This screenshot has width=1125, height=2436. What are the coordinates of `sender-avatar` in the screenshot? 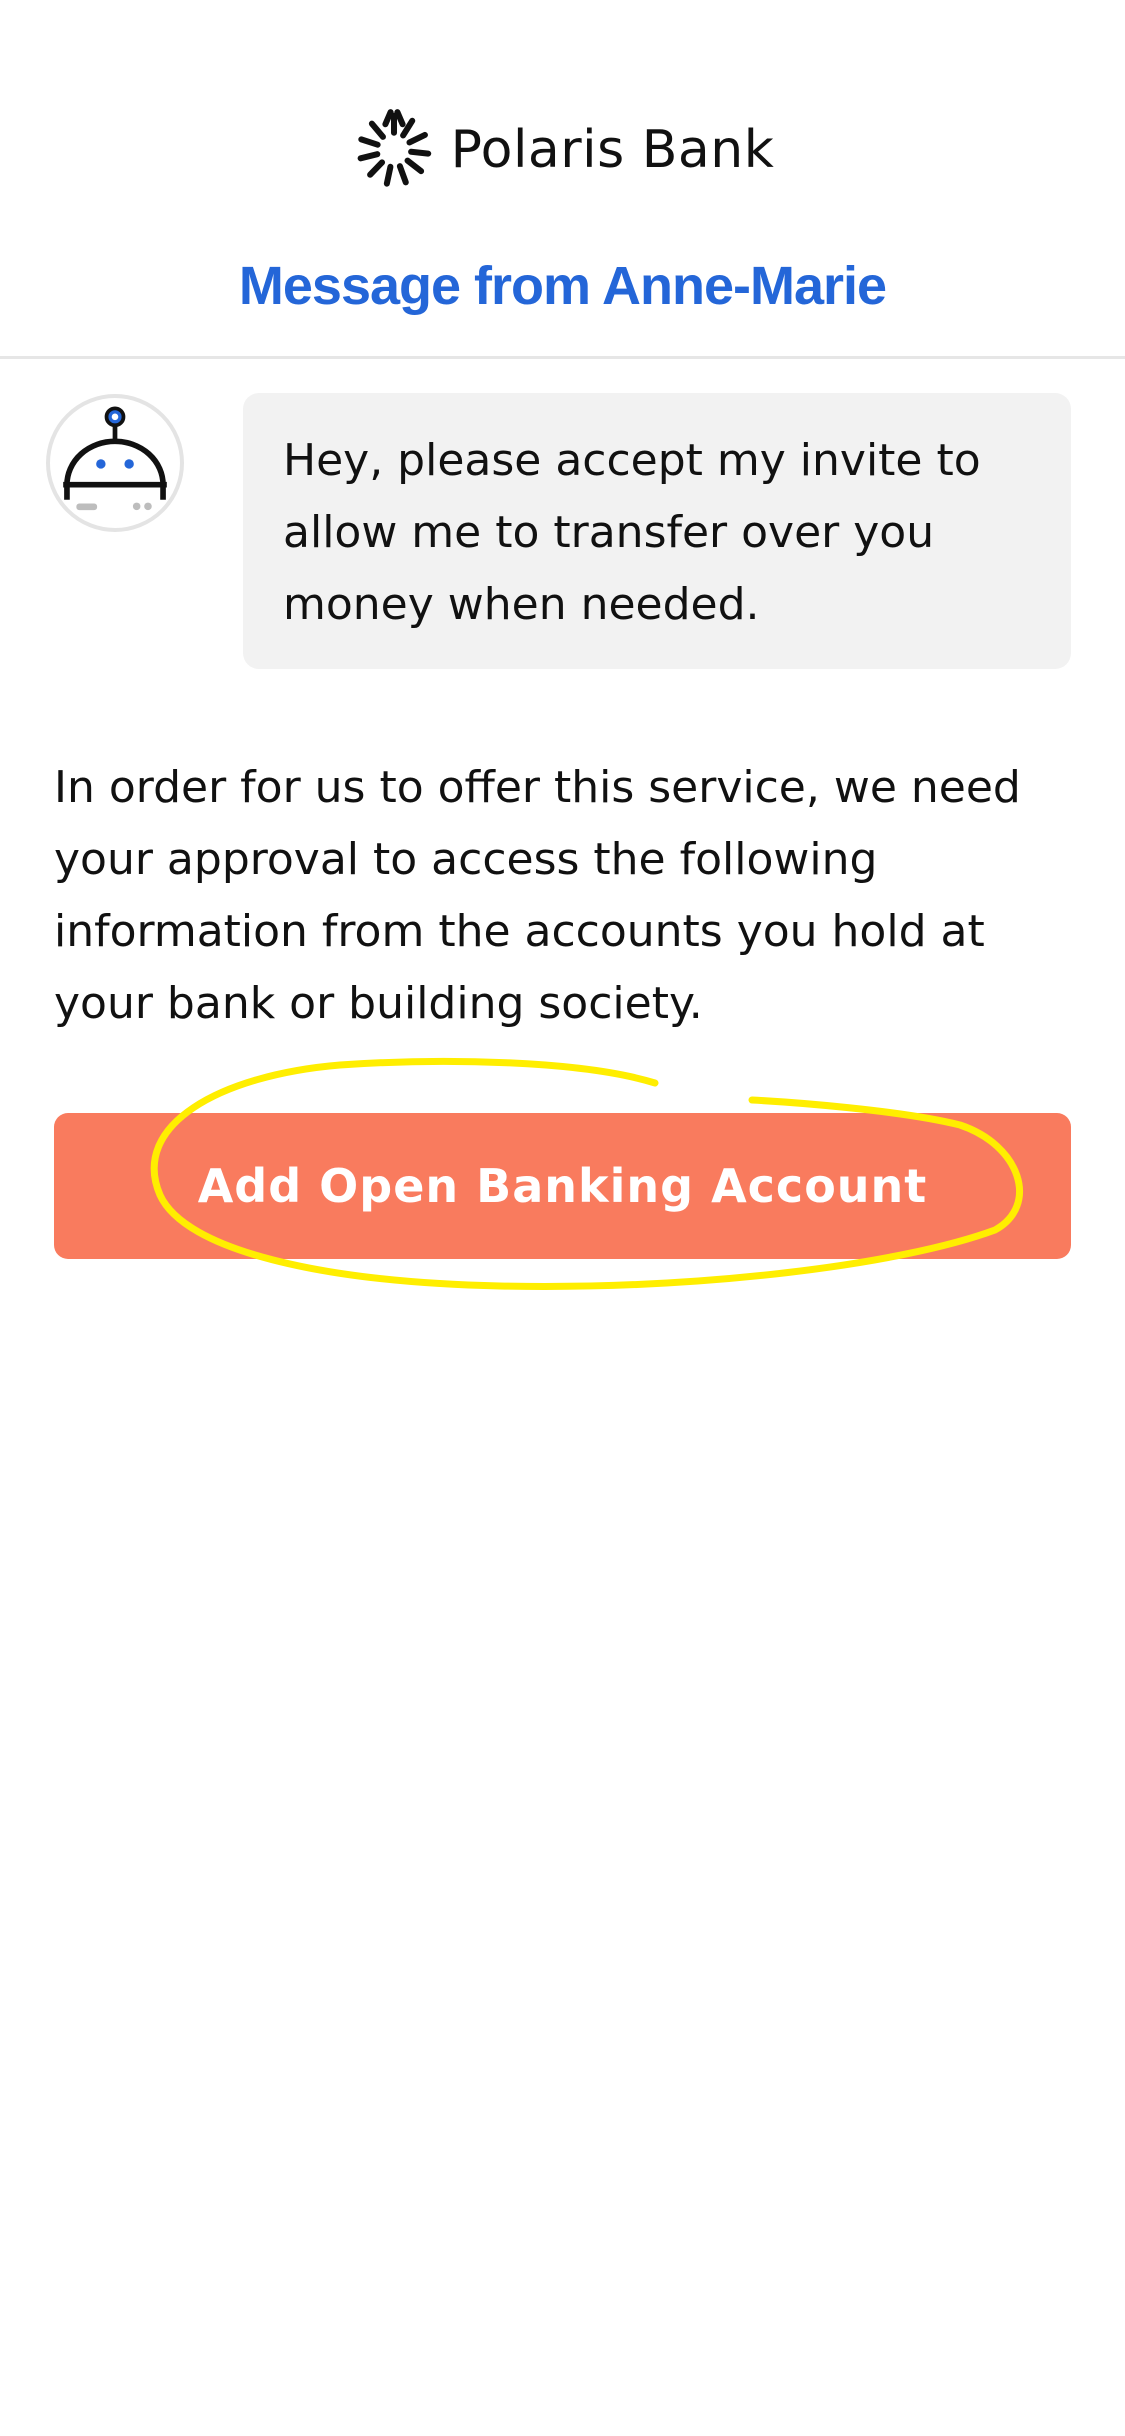 It's located at (115, 463).